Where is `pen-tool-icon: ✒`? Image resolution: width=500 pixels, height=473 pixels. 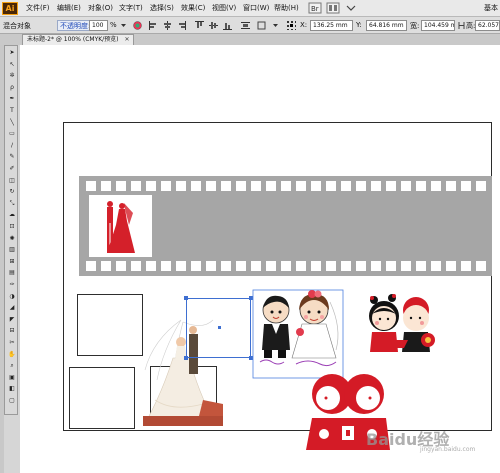
pen-tool-icon: ✒ is located at coordinates (12, 99).